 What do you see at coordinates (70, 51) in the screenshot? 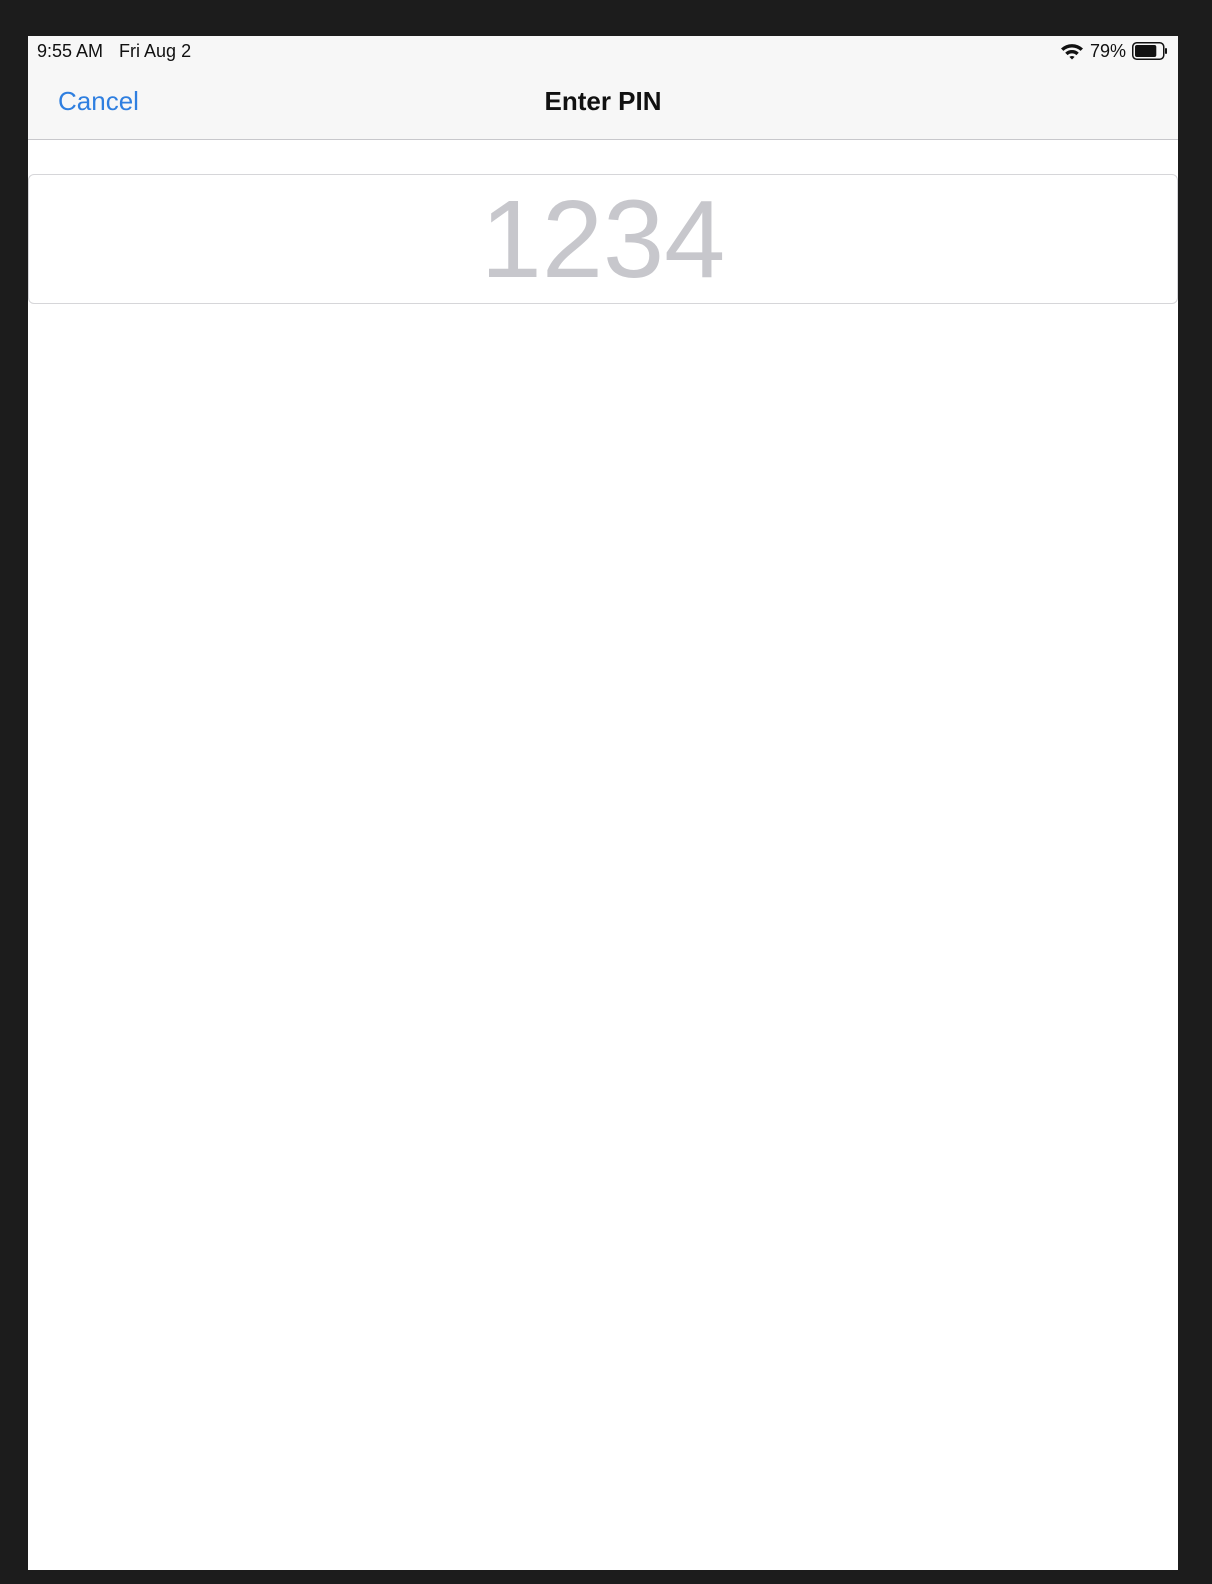
I see `status-time: 9:55 AM` at bounding box center [70, 51].